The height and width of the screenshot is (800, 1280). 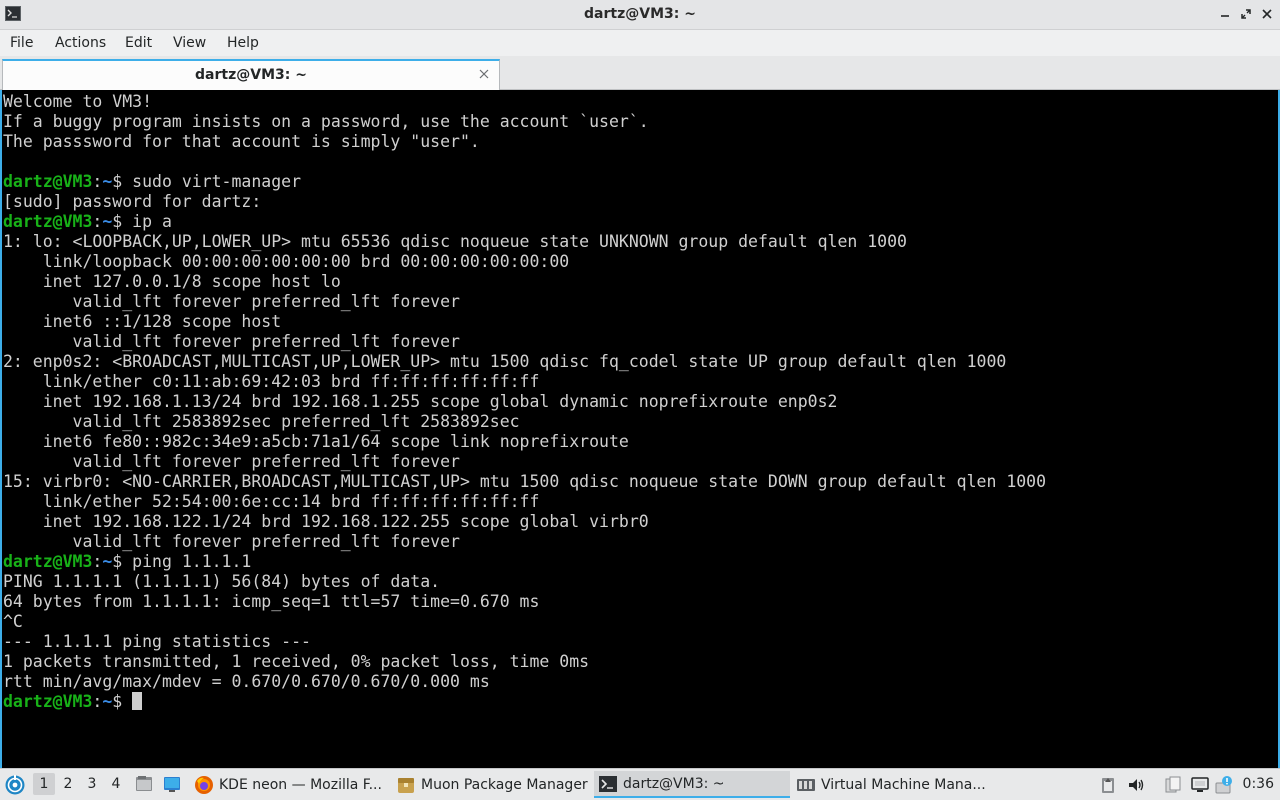 What do you see at coordinates (524, 322) in the screenshot?
I see `terminal-line: inet6 ::1/128 scope host` at bounding box center [524, 322].